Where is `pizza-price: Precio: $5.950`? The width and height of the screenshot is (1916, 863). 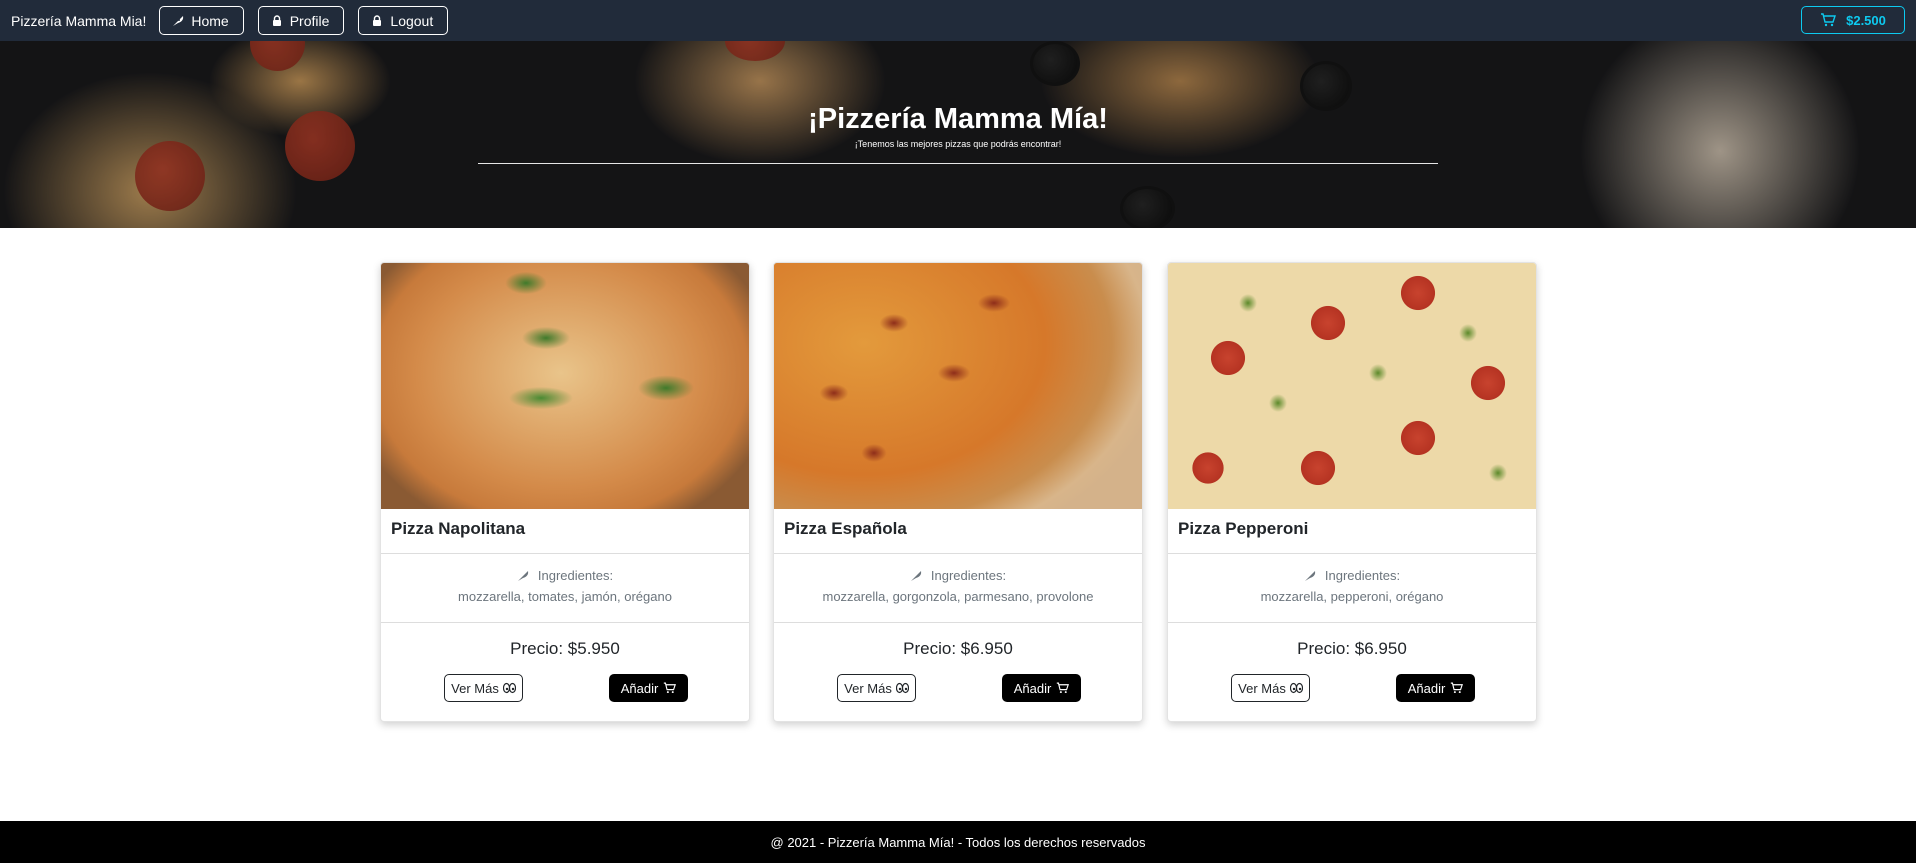 pizza-price: Precio: $5.950 is located at coordinates (565, 648).